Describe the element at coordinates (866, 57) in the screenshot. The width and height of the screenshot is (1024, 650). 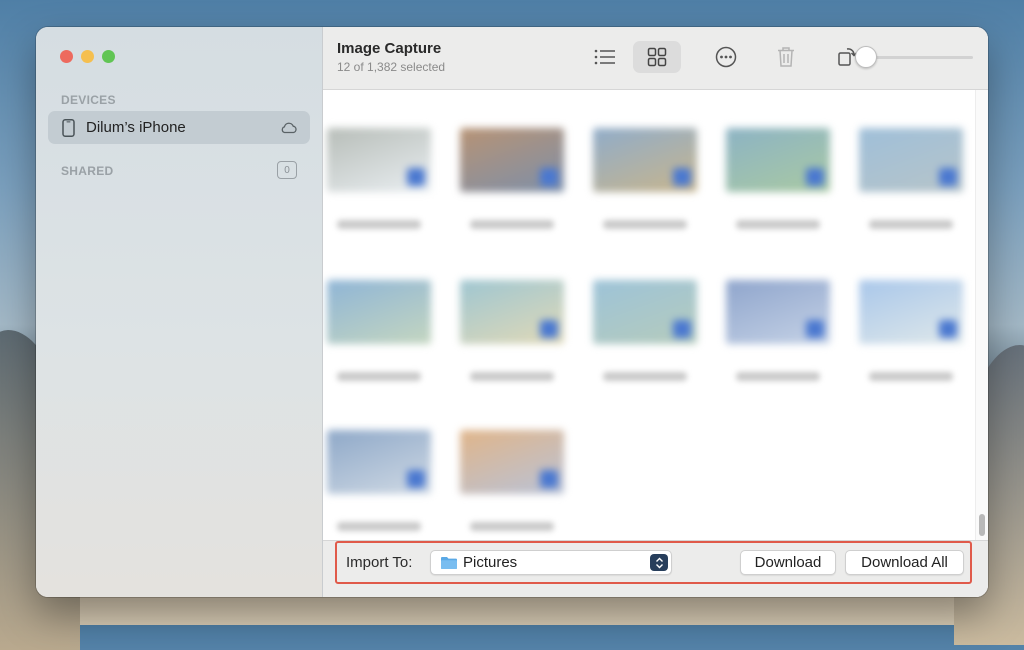
I see `thumbnail-size-slider-knob` at that location.